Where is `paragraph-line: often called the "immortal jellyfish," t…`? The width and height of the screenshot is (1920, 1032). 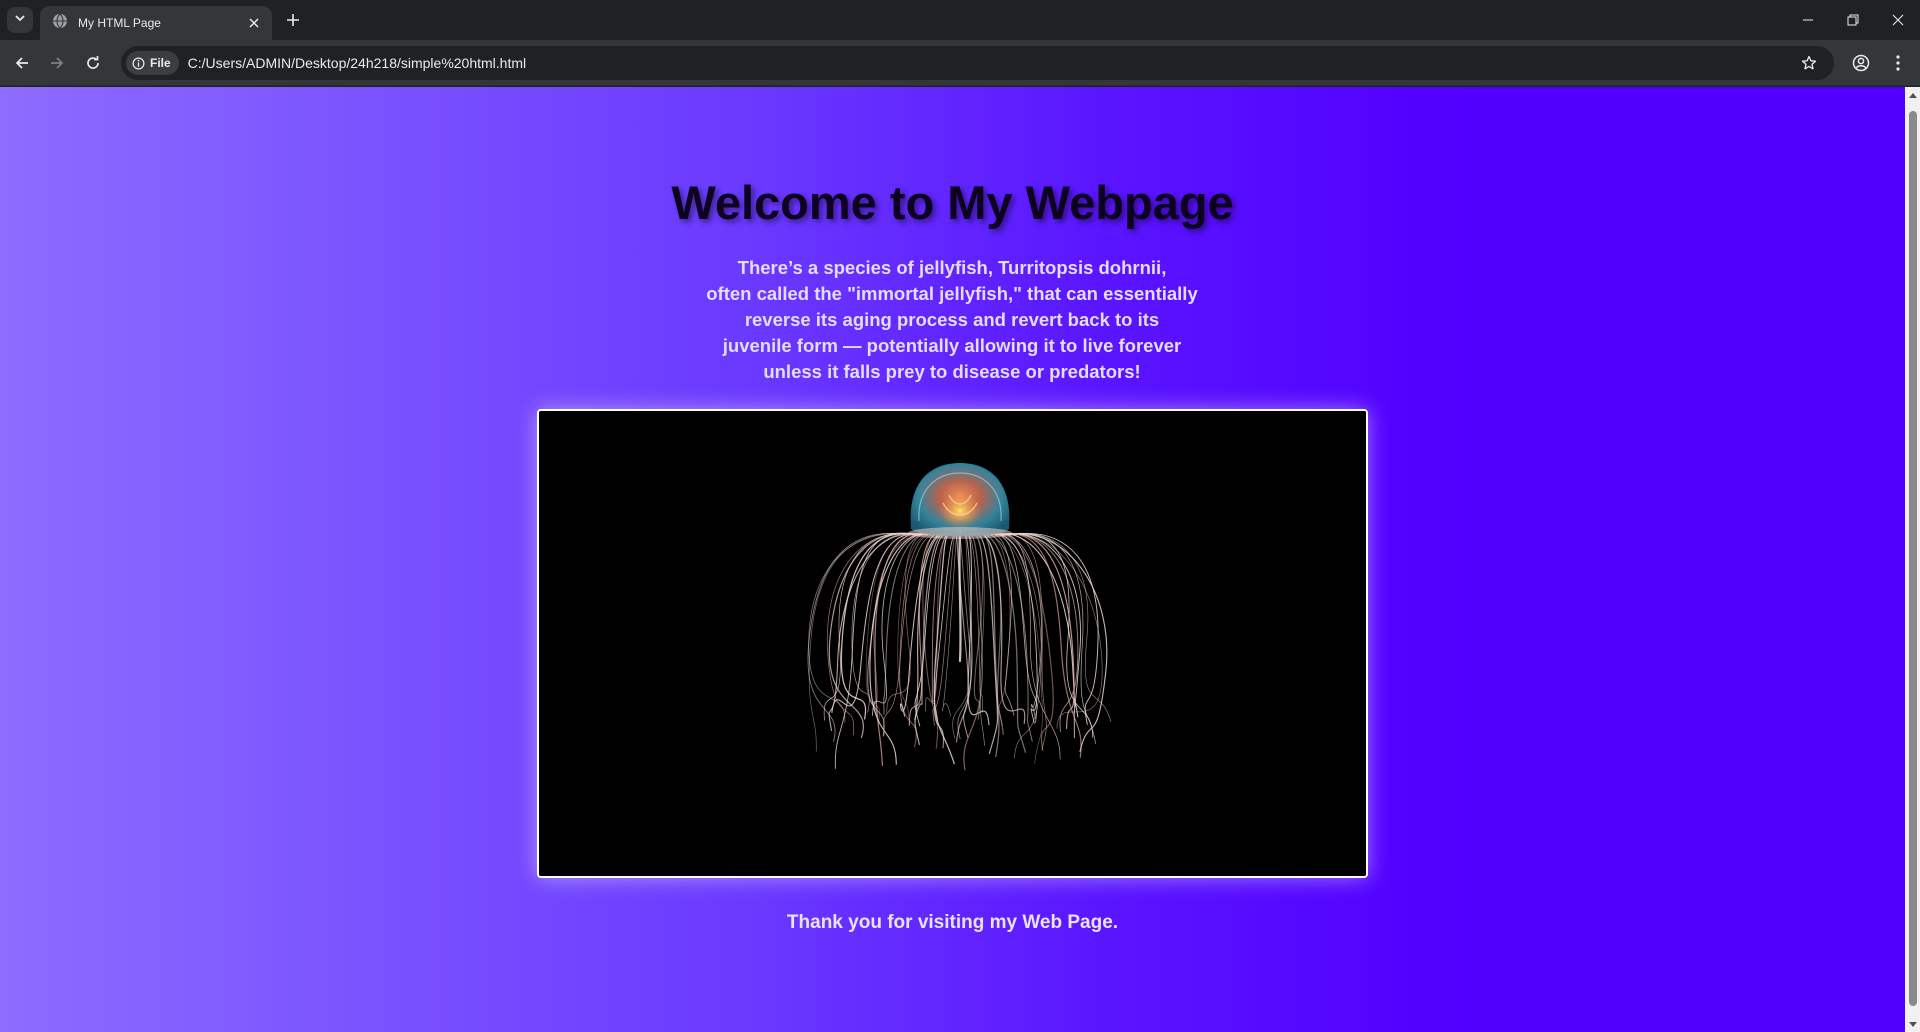
paragraph-line: often called the "immortal jellyfish," t… is located at coordinates (952, 293).